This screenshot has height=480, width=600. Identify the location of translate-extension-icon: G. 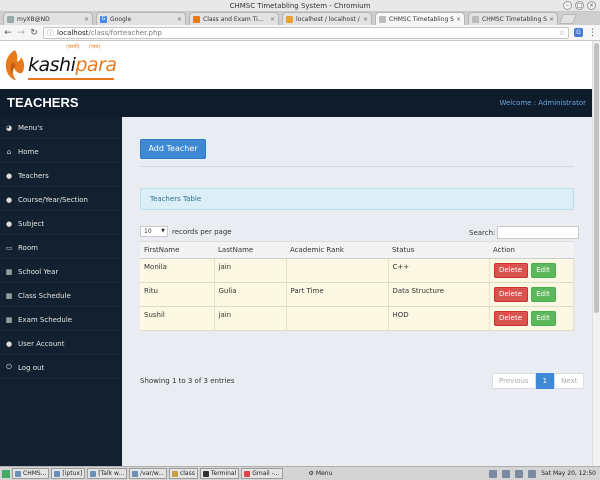
(578, 32).